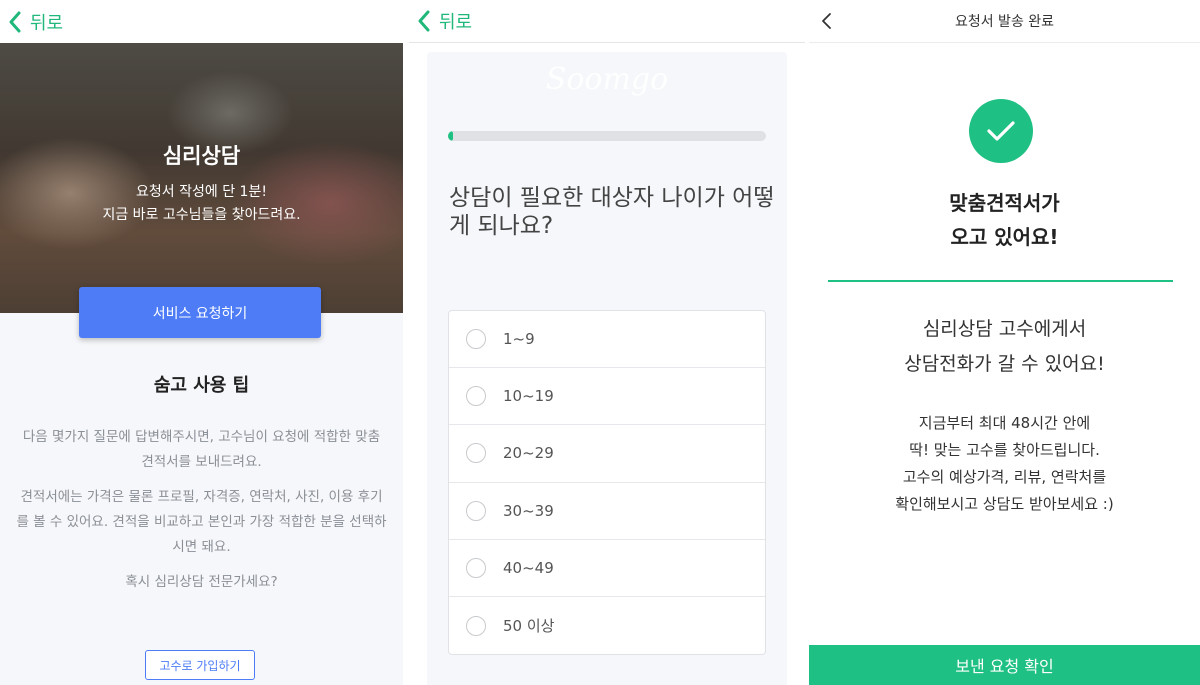 The height and width of the screenshot is (685, 1200). I want to click on checkmark-icon, so click(1001, 131).